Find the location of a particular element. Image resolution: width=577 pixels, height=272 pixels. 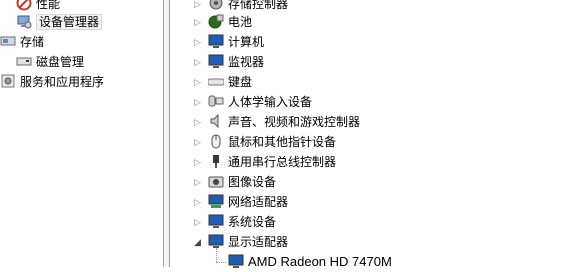

pane-splitter is located at coordinates (166, 133).